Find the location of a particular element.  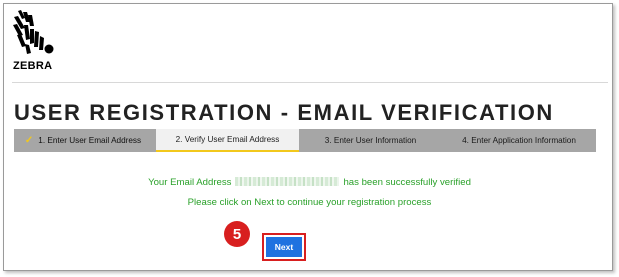

header-divider is located at coordinates (310, 82).